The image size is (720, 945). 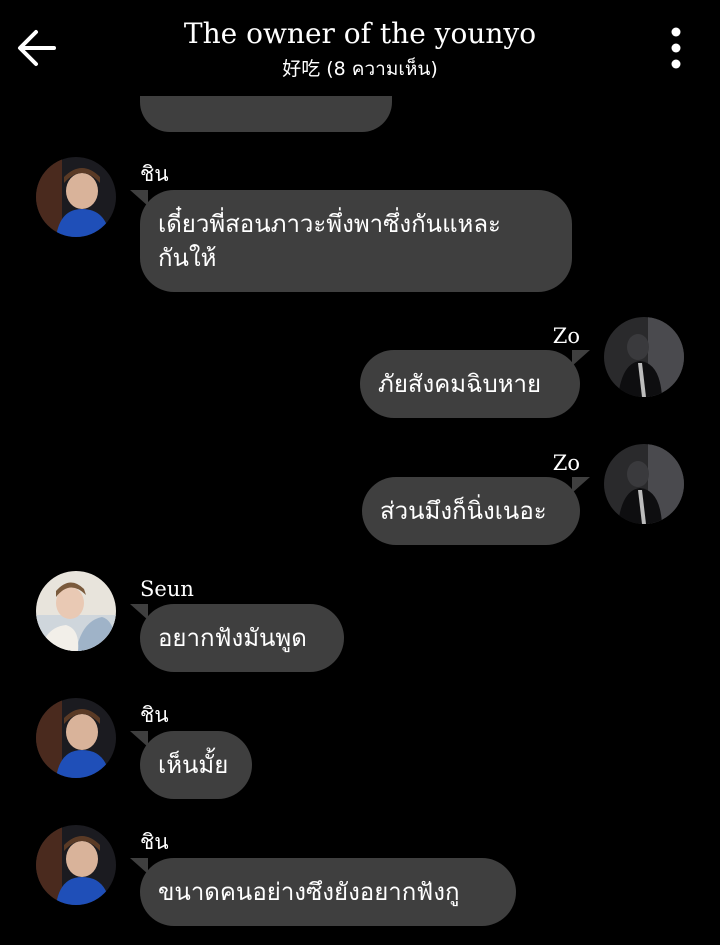 I want to click on message-text-line: กันให้, so click(x=187, y=258).